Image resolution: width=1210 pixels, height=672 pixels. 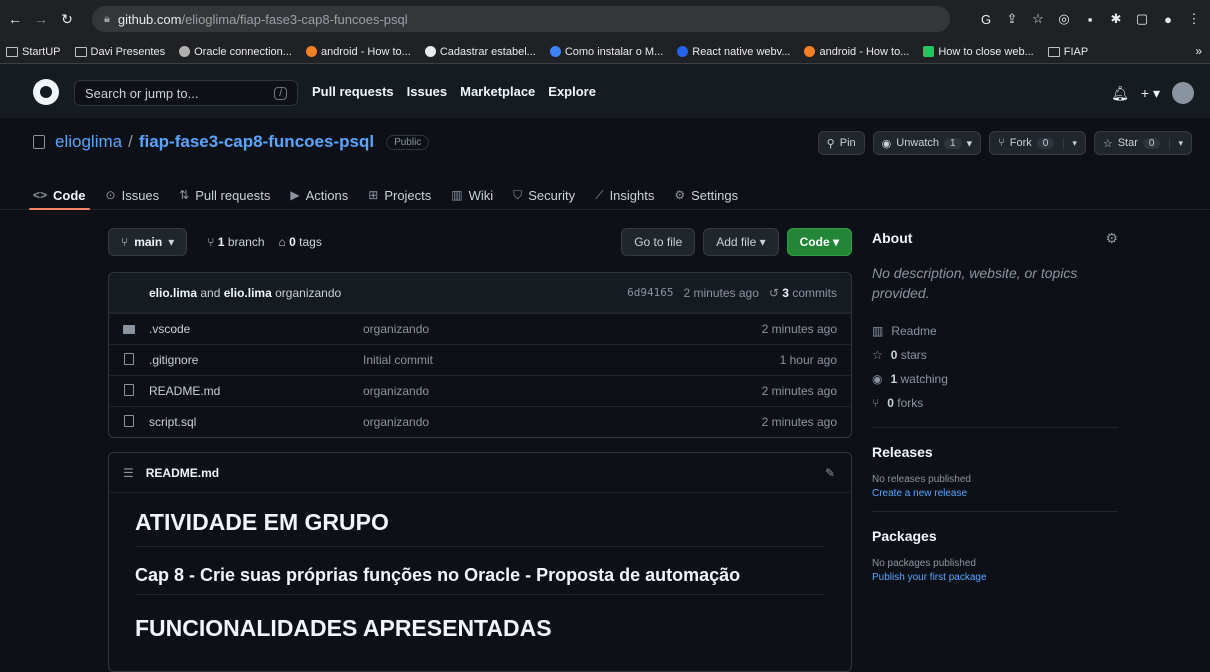 I want to click on branches-link: ⑂ 1 branch, so click(x=235, y=242).